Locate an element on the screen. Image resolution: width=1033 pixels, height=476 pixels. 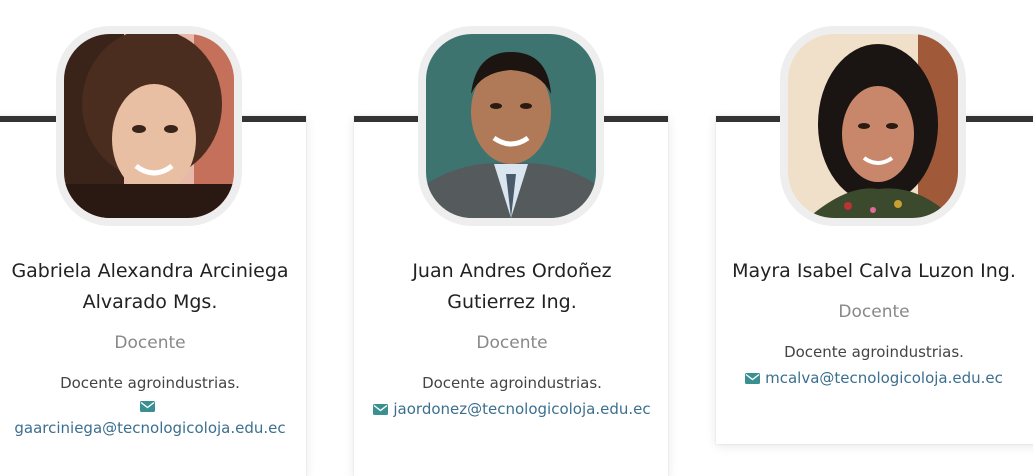
email-link: jaordonez@tecnologicoloja.edu.ec is located at coordinates (521, 409).